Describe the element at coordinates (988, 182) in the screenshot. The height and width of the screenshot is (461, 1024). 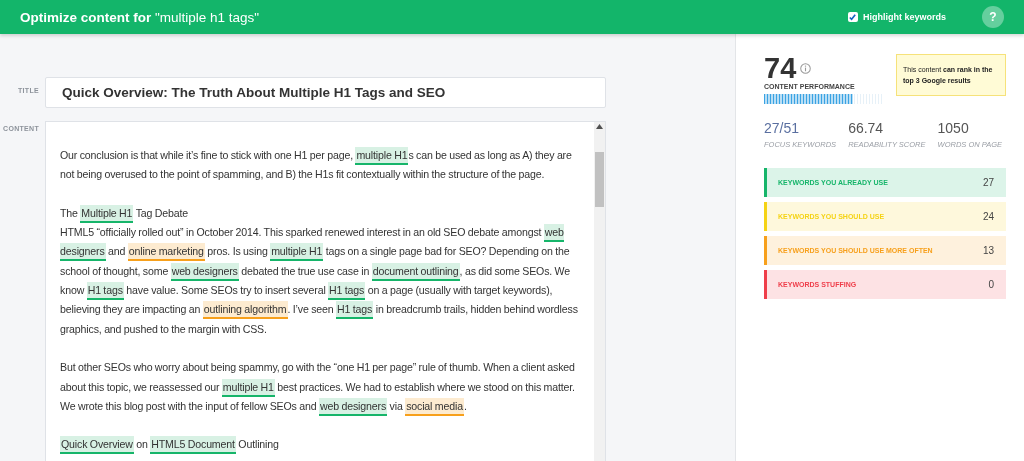
I see `keyword-count: 27` at that location.